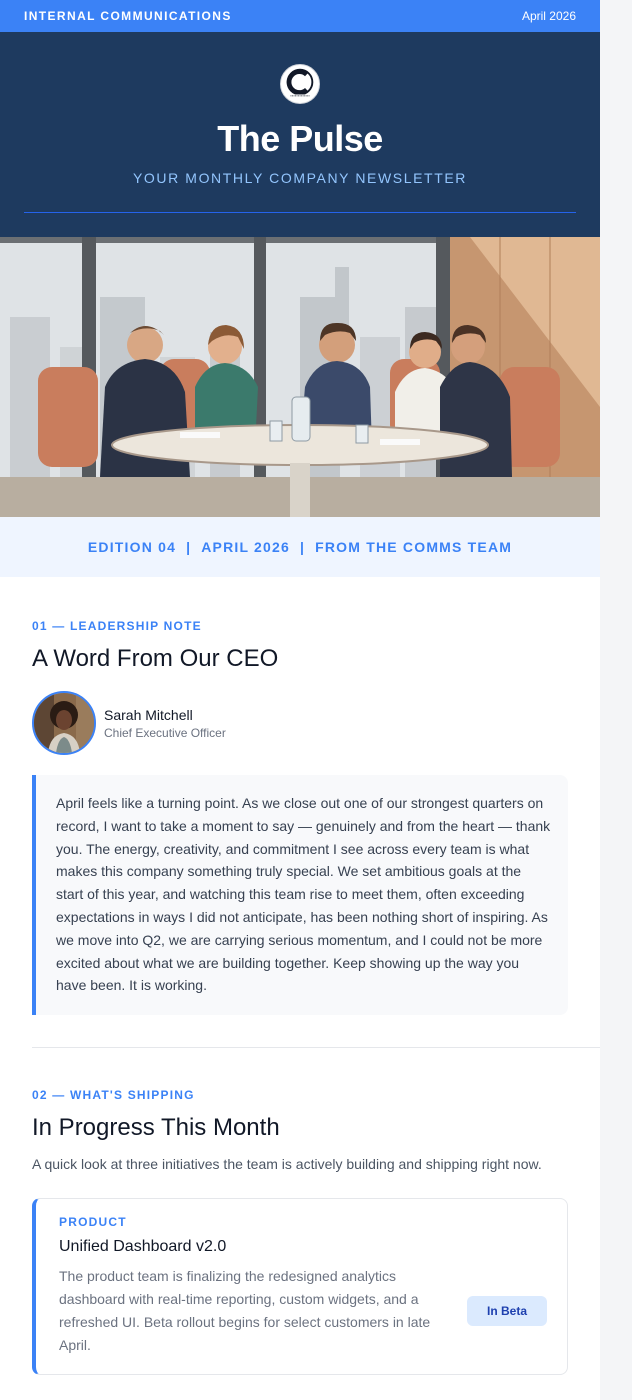 Image resolution: width=632 pixels, height=1400 pixels. What do you see at coordinates (165, 732) in the screenshot?
I see `author-role: Chief Executive Officer` at bounding box center [165, 732].